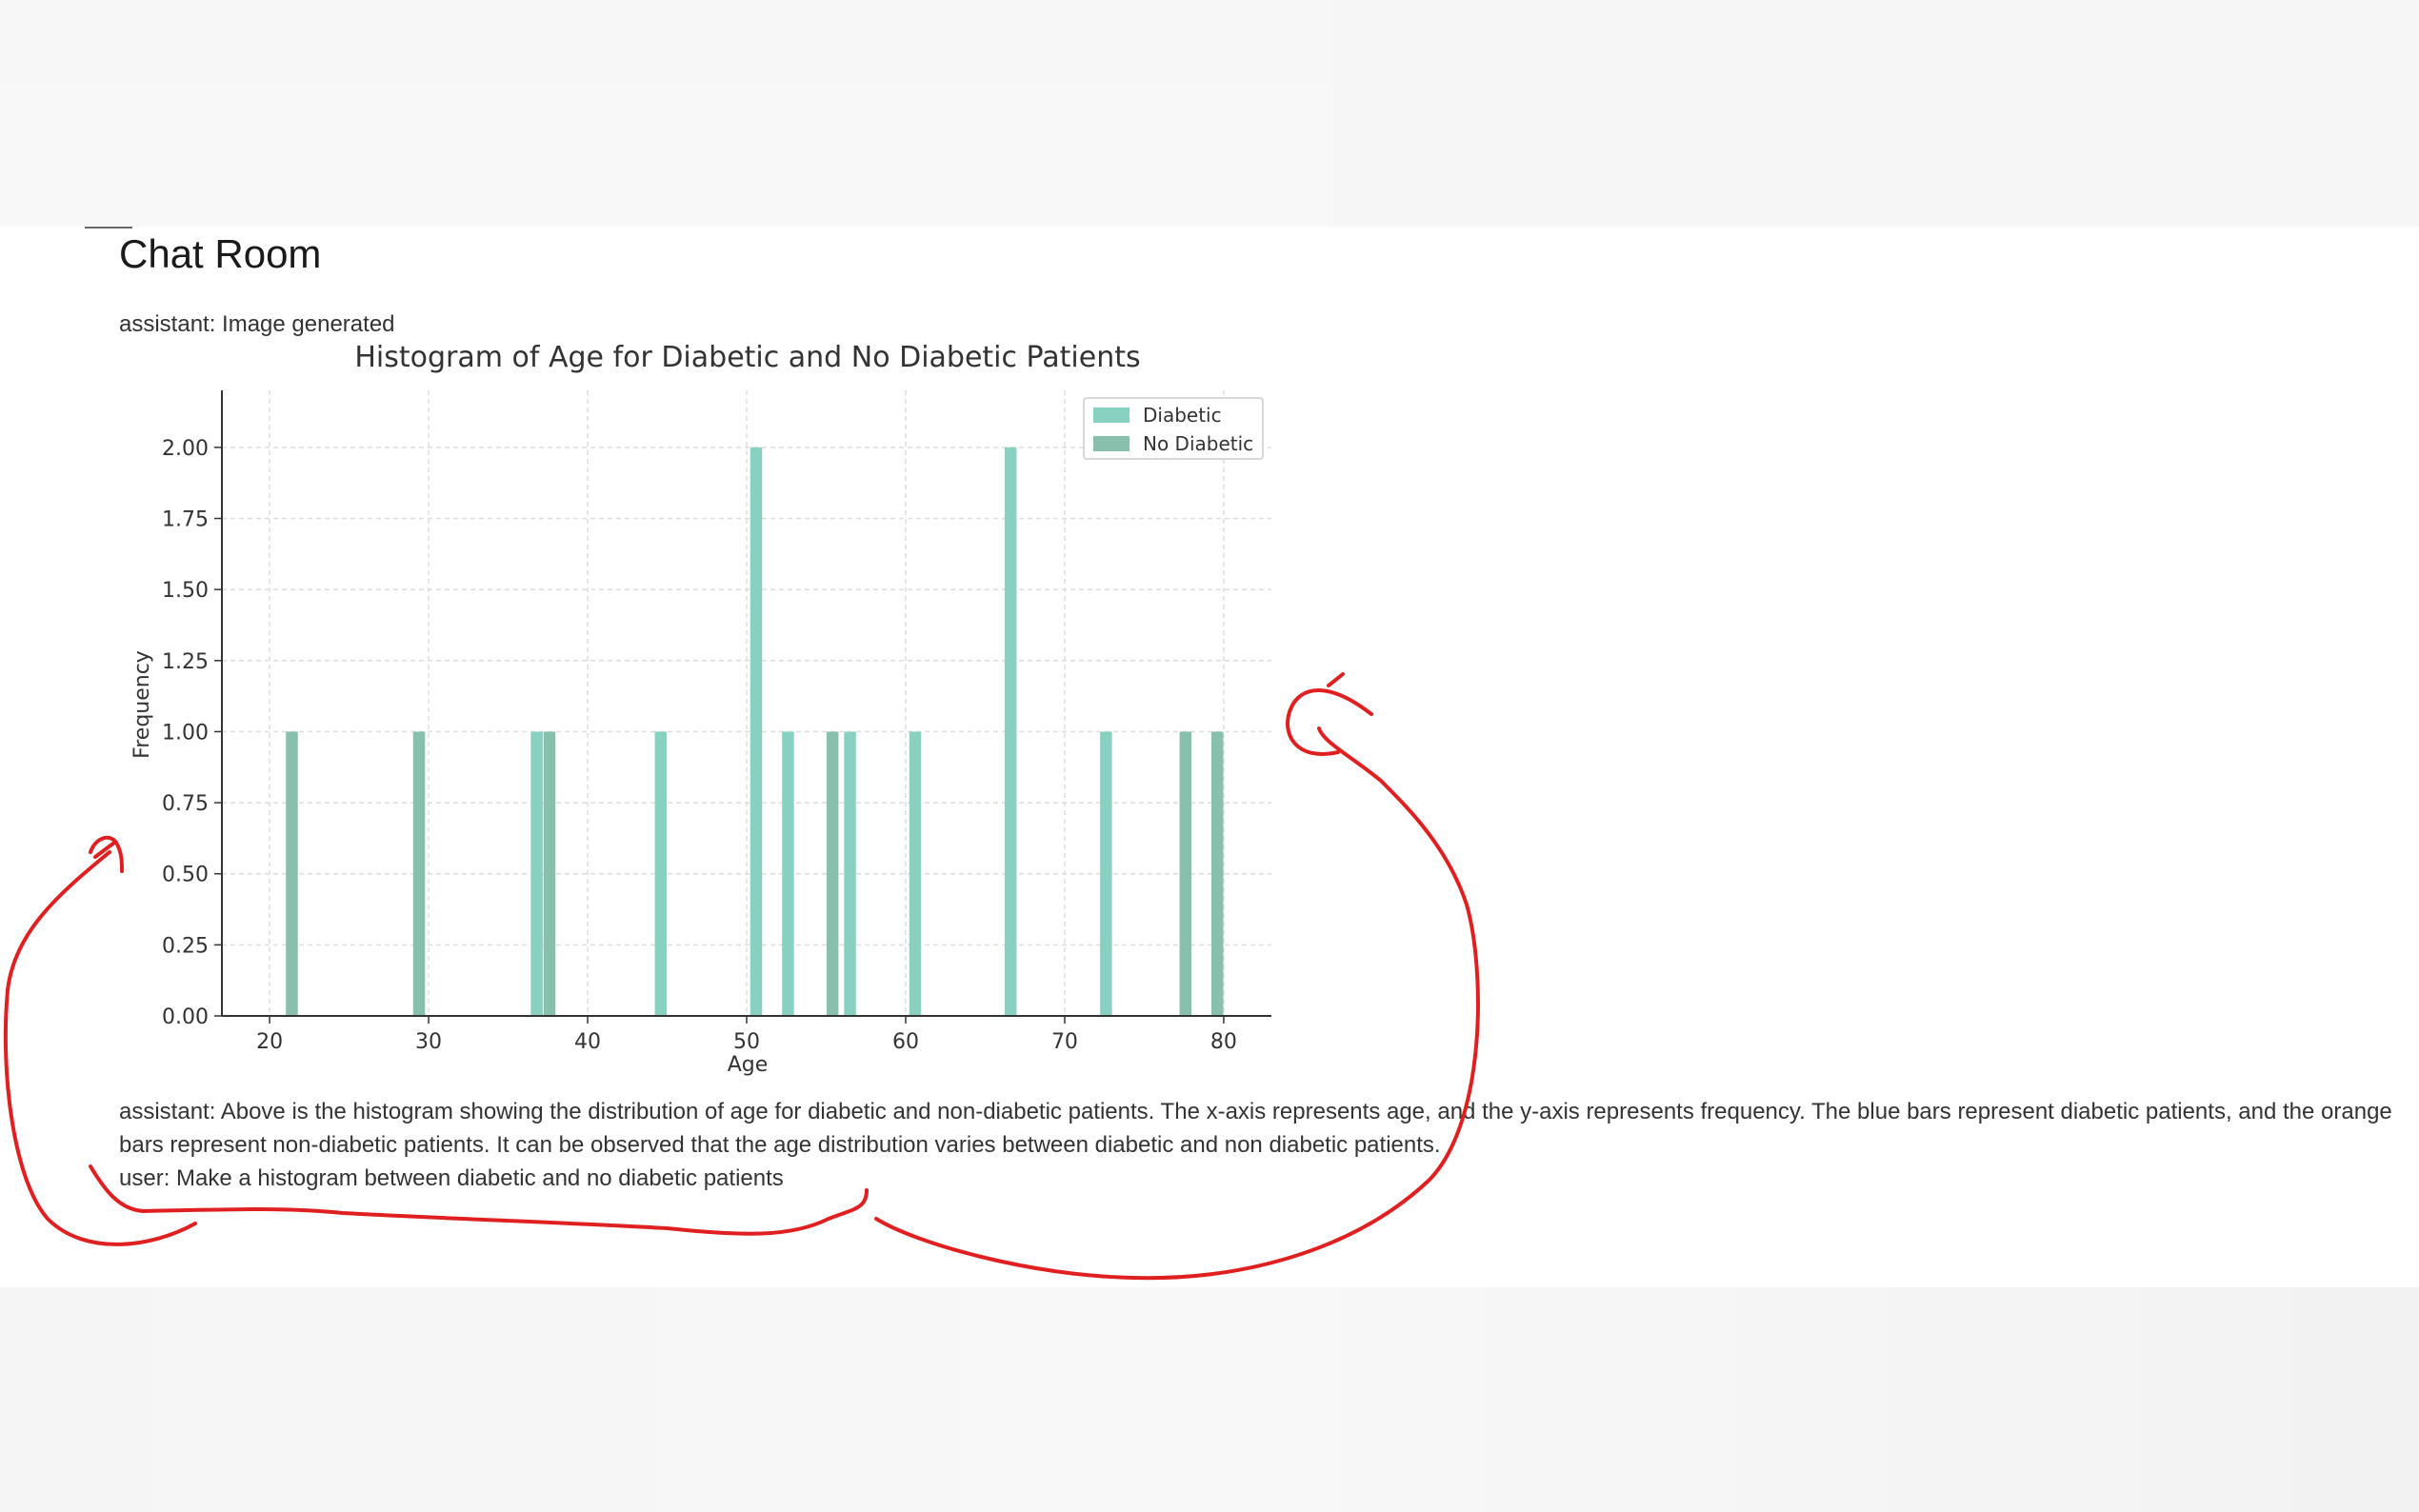 The width and height of the screenshot is (2419, 1512). Describe the element at coordinates (185, 520) in the screenshot. I see `y-tick-label: 1.75` at that location.